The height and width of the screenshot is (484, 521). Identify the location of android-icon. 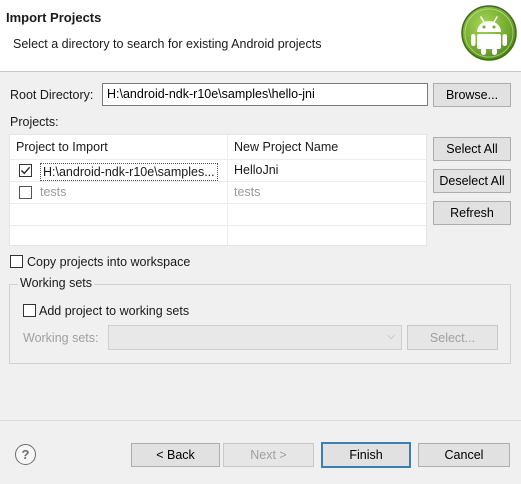
(489, 33).